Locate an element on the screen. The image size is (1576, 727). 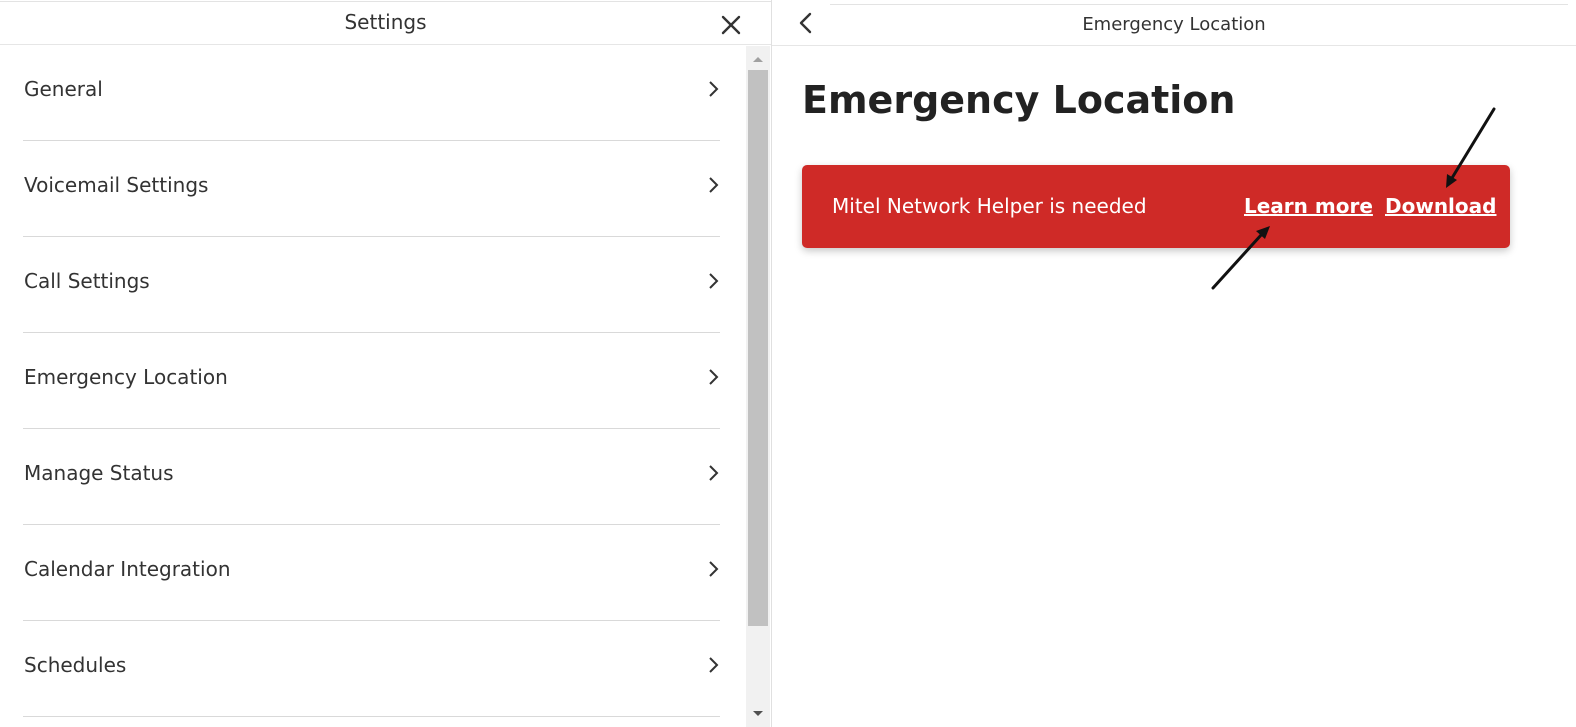
settings-item-label: General is located at coordinates (63, 89).